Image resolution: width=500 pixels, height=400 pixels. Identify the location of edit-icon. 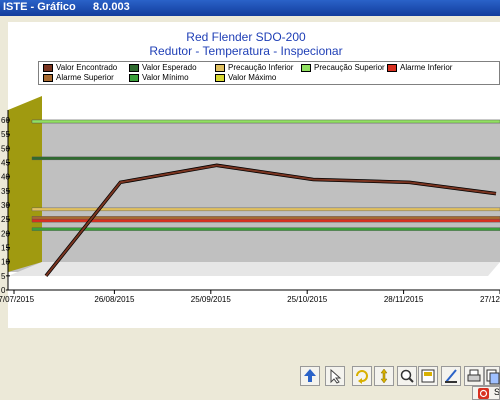
(451, 376).